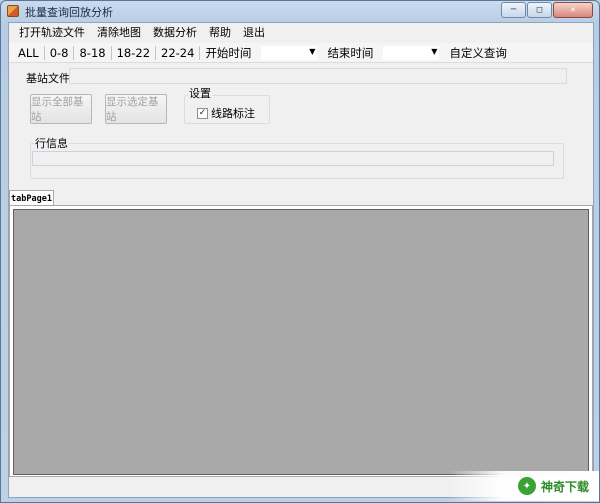 Image resolution: width=600 pixels, height=503 pixels. Describe the element at coordinates (301, 33) in the screenshot. I see `menu-bar: 打开轨迹文件 清除地图 数据分析 帮助 退出` at that location.